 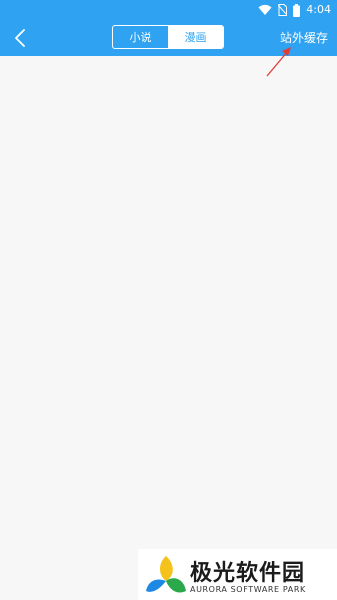 I want to click on tab-comic: 漫画, so click(x=195, y=37).